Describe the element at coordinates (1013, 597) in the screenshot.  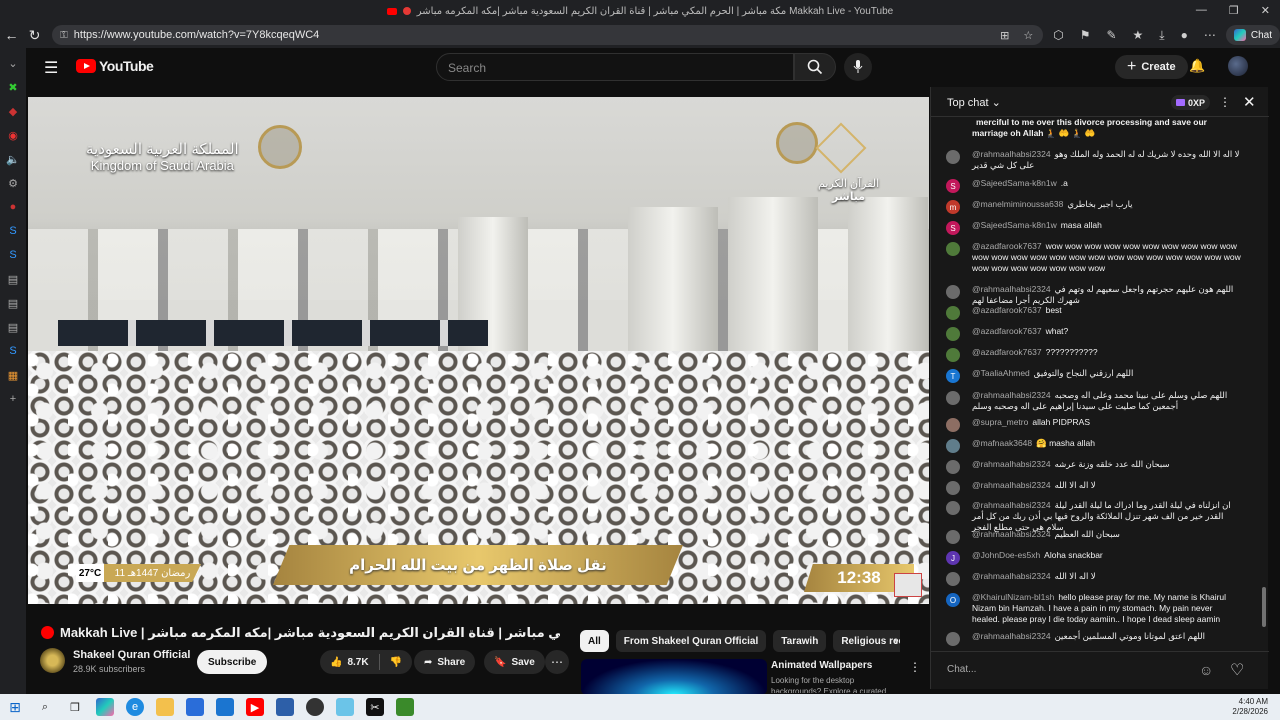
I see `chat-author-name: @KhairulNizam-bl1sh` at that location.